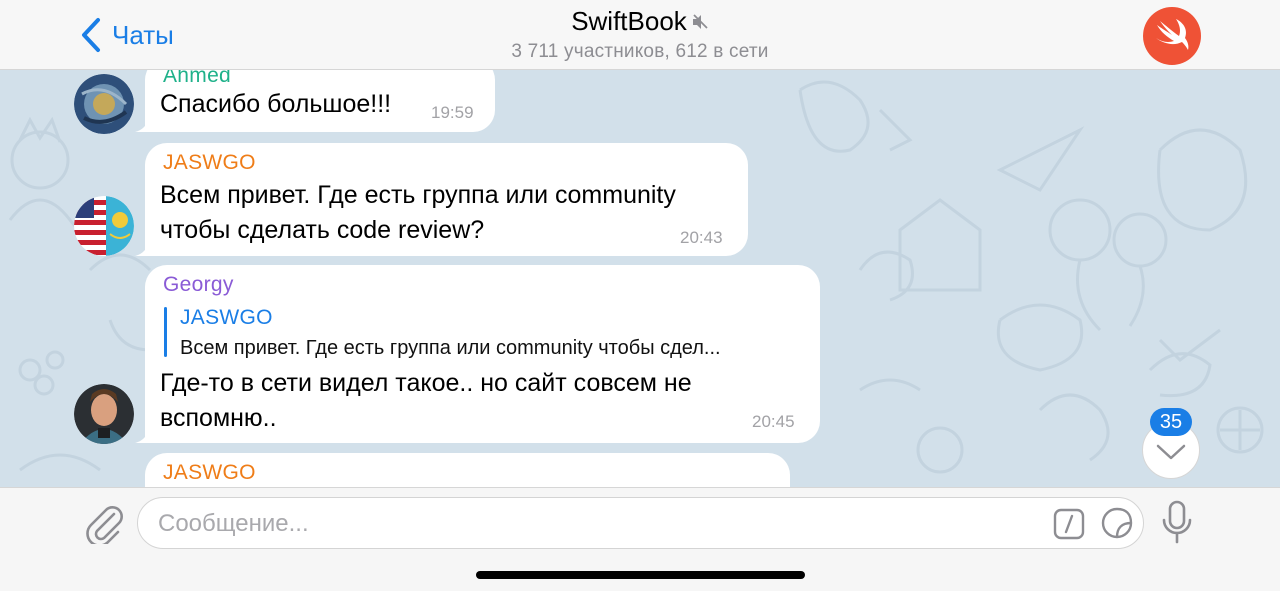  I want to click on message-bubble: JASWGO, so click(467, 470).